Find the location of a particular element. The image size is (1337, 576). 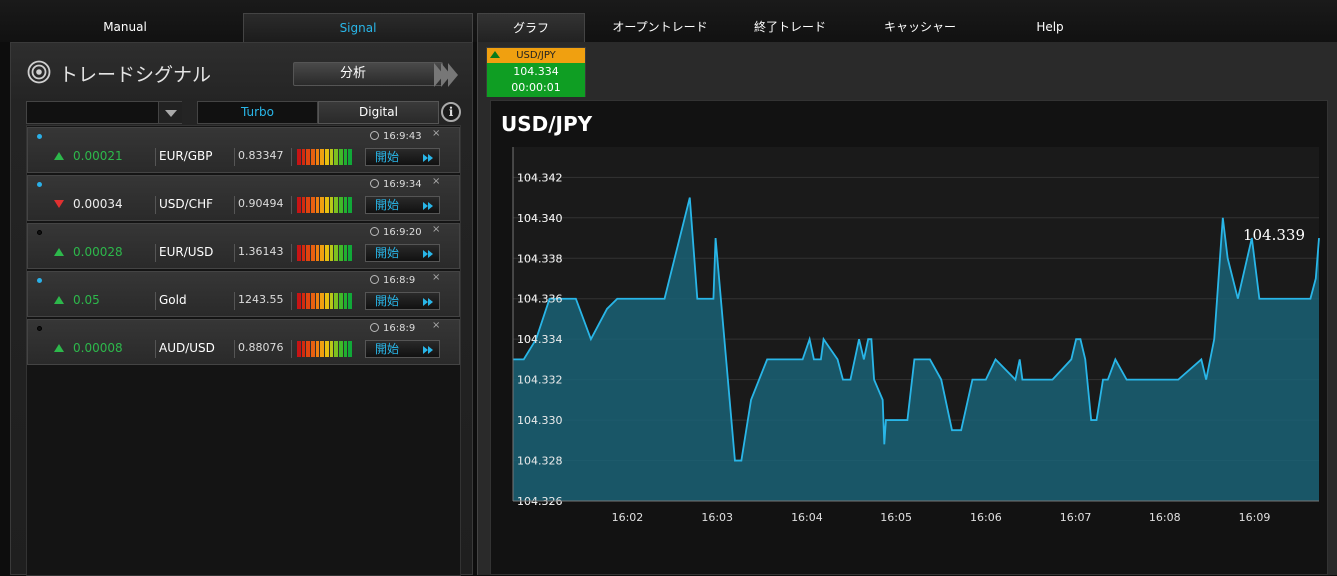

chevrons-right-icon is located at coordinates (446, 75).